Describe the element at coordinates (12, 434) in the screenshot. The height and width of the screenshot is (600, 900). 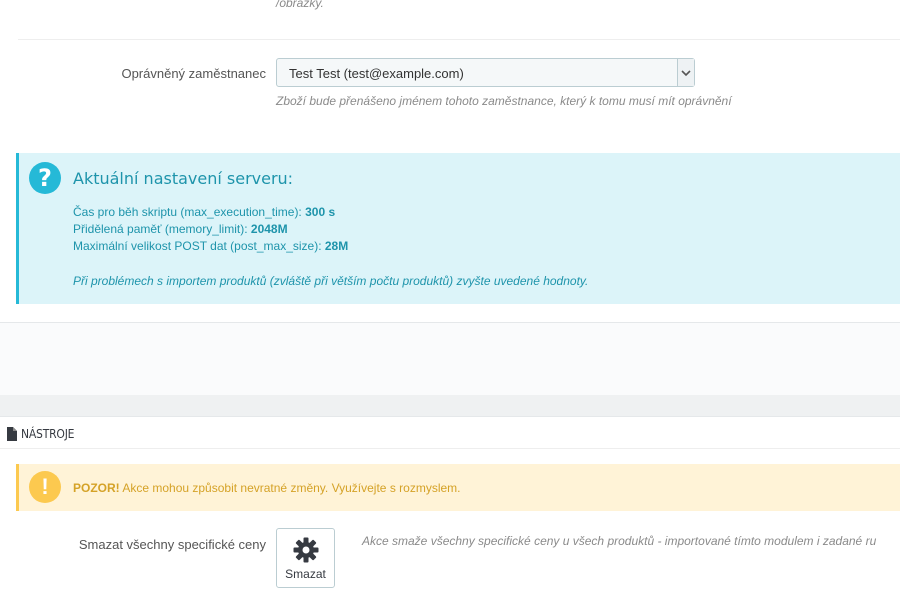
I see `document-icon` at that location.